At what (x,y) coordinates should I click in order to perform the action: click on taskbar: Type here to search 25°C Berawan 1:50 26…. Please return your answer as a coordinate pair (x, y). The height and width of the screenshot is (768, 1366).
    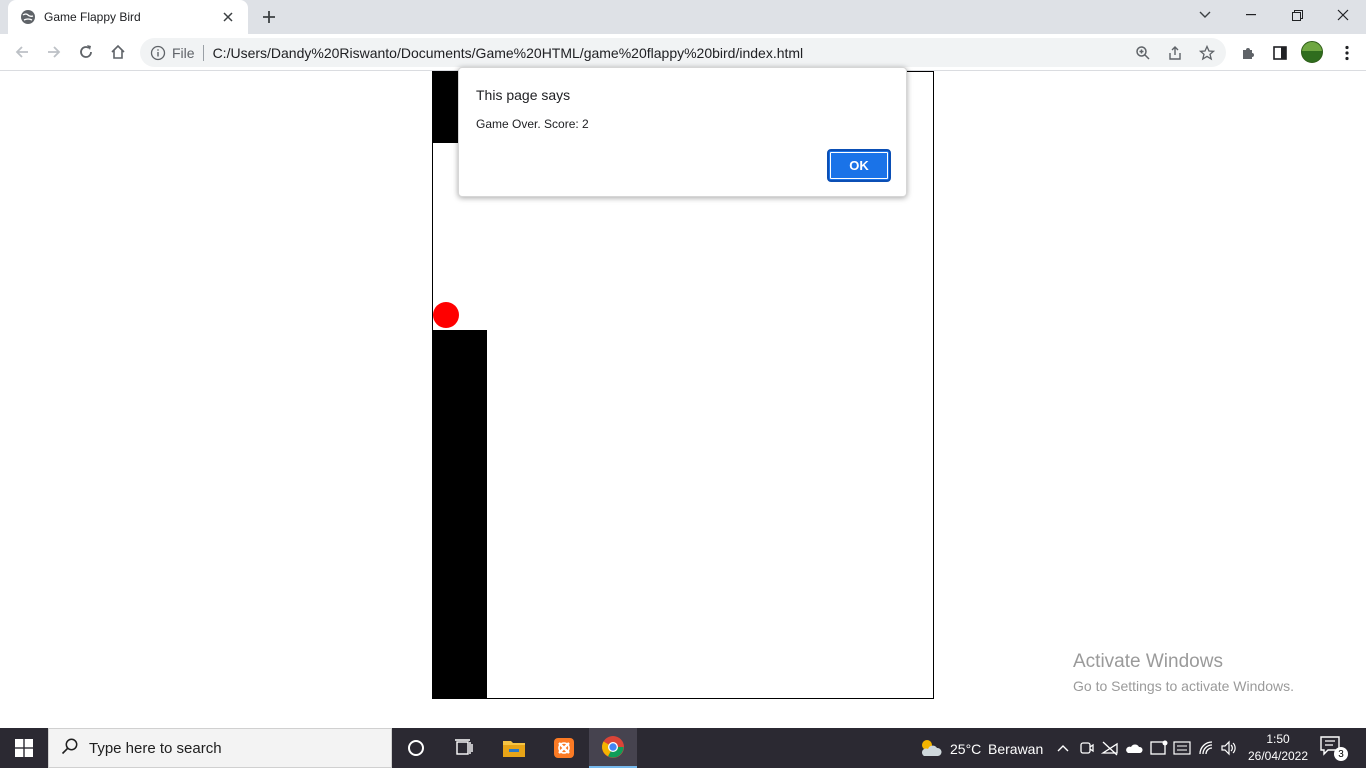
    Looking at the image, I should click on (683, 748).